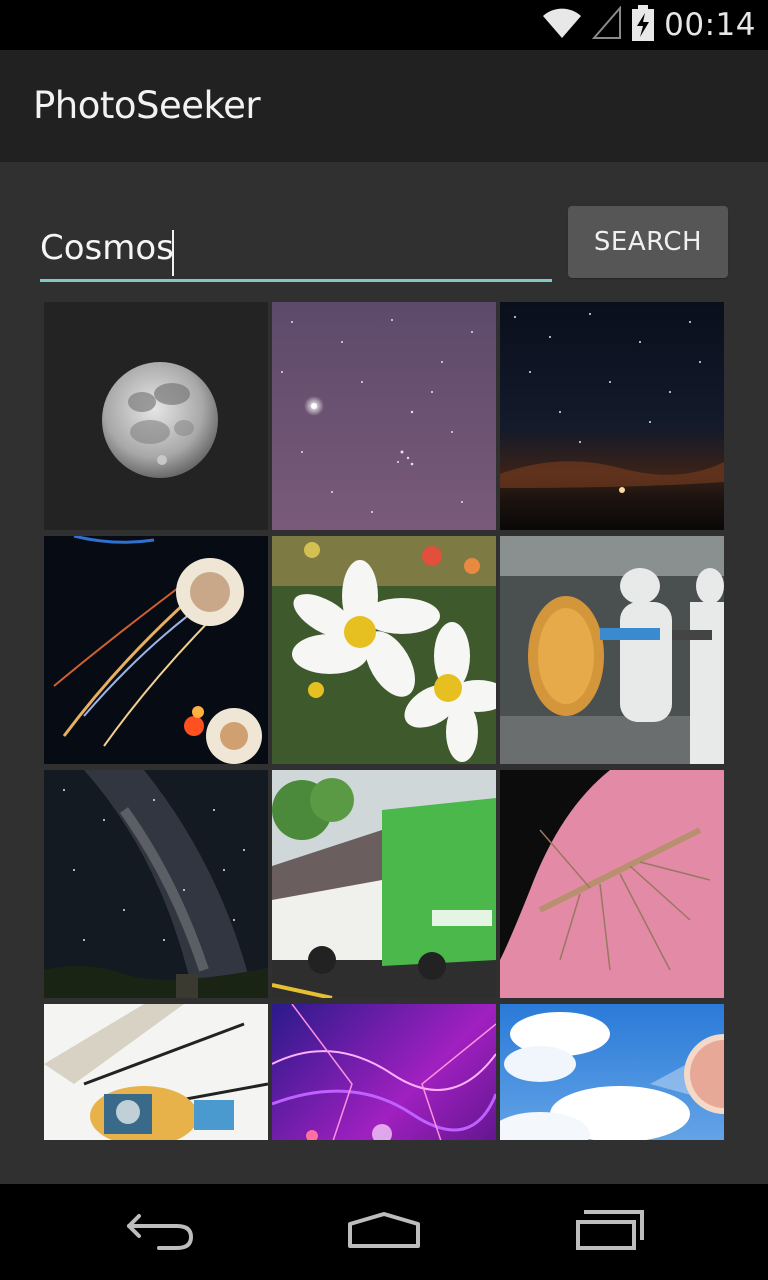 Image resolution: width=768 pixels, height=1280 pixels. Describe the element at coordinates (173, 253) in the screenshot. I see `text-cursor` at that location.